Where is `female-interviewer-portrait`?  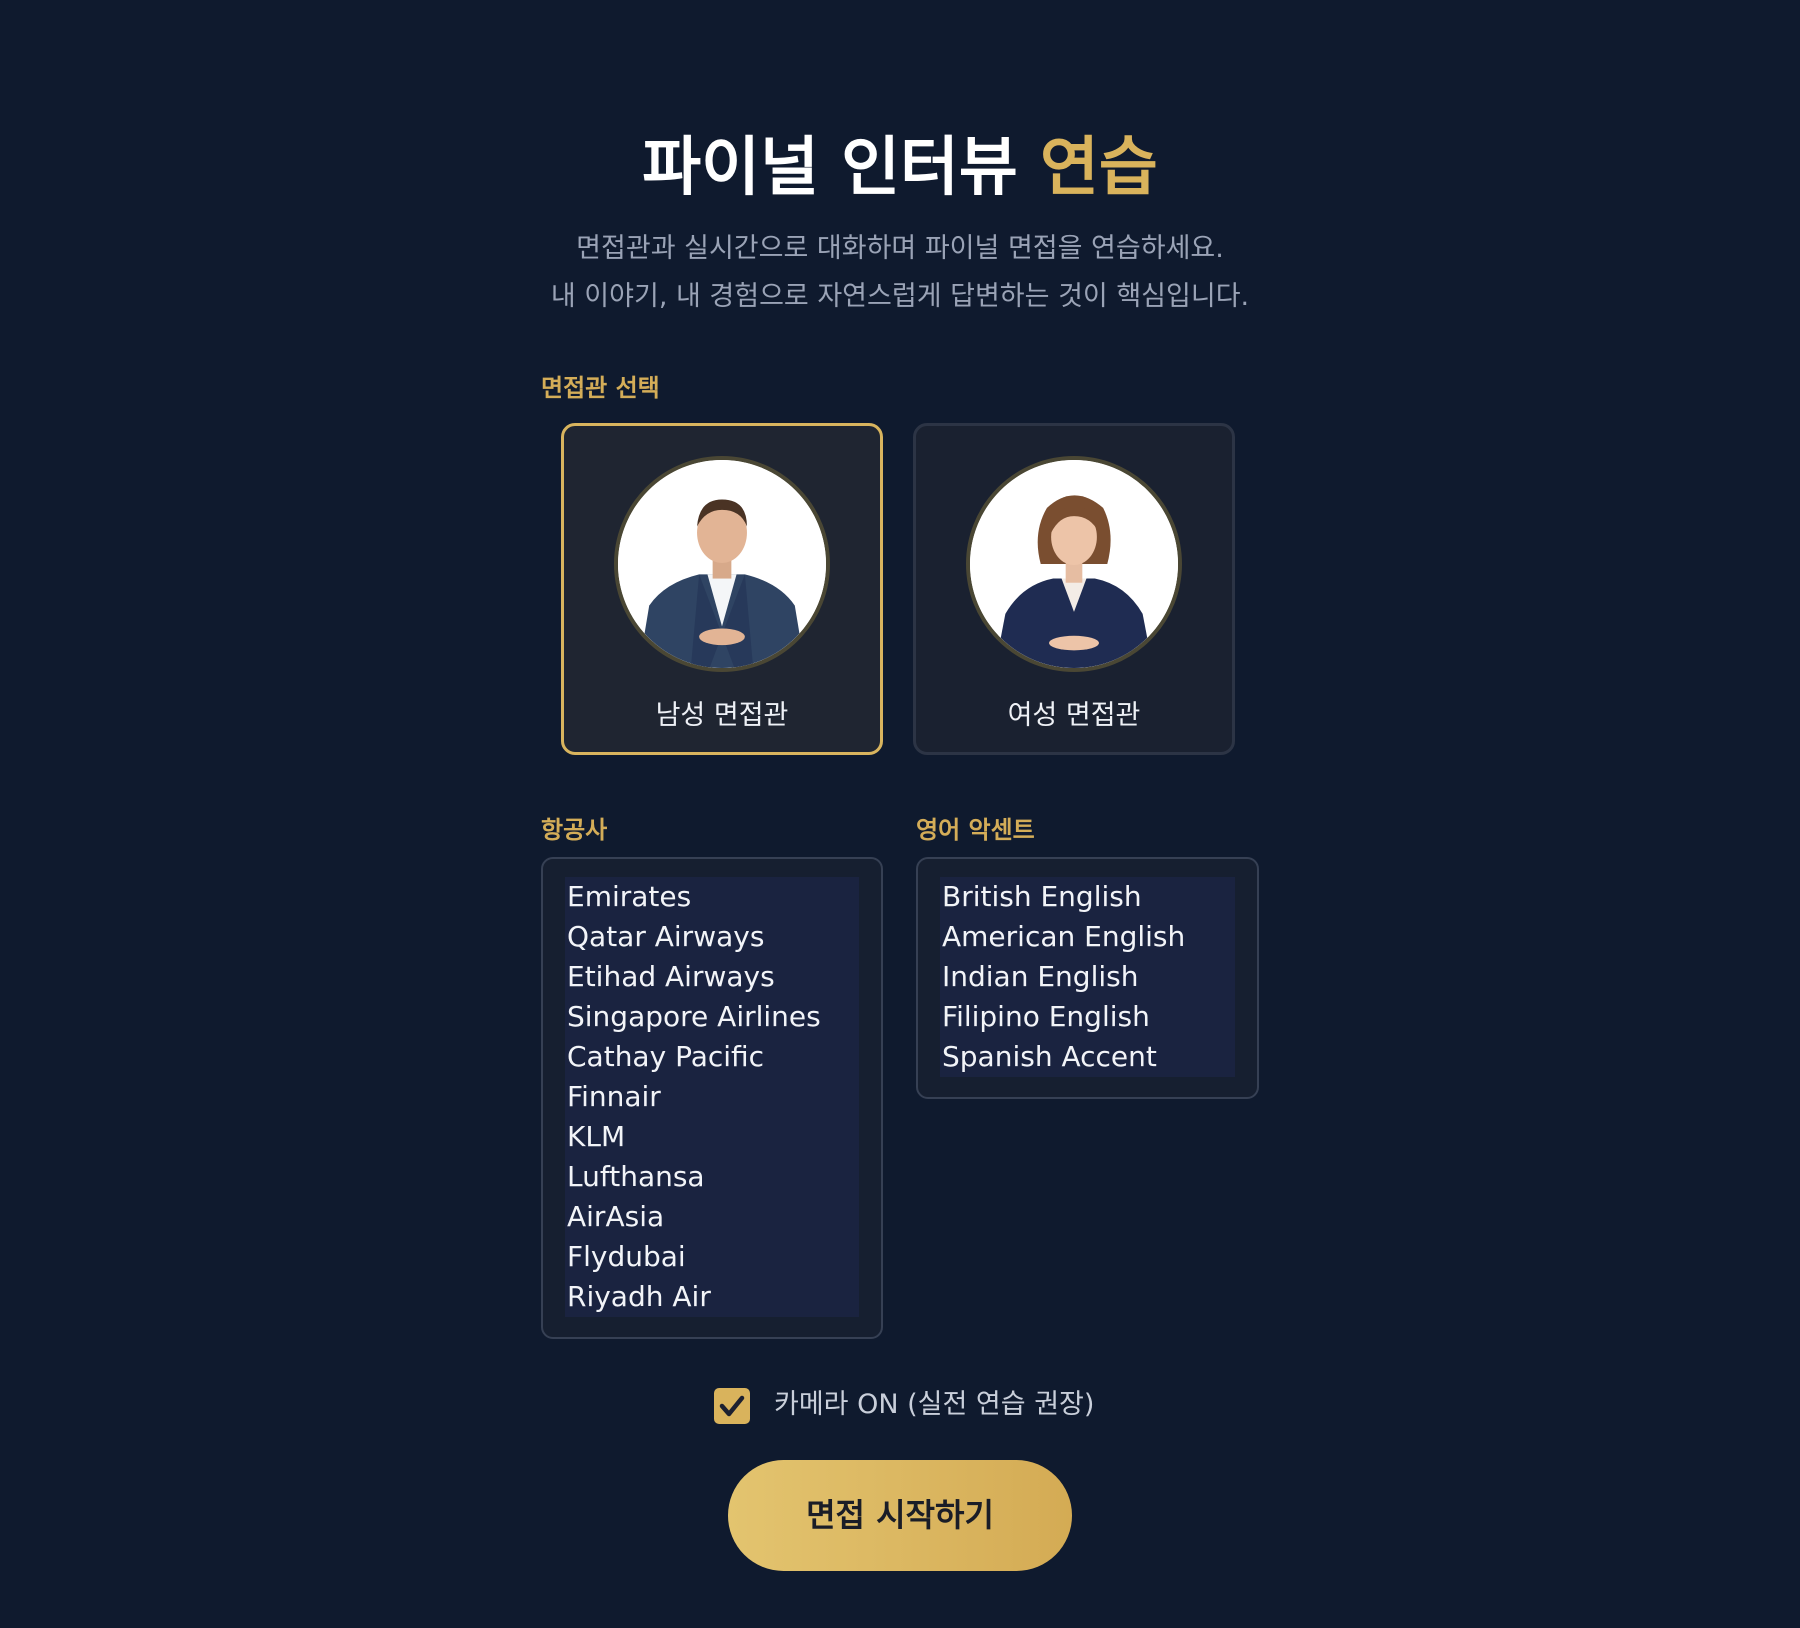
female-interviewer-portrait is located at coordinates (1074, 564).